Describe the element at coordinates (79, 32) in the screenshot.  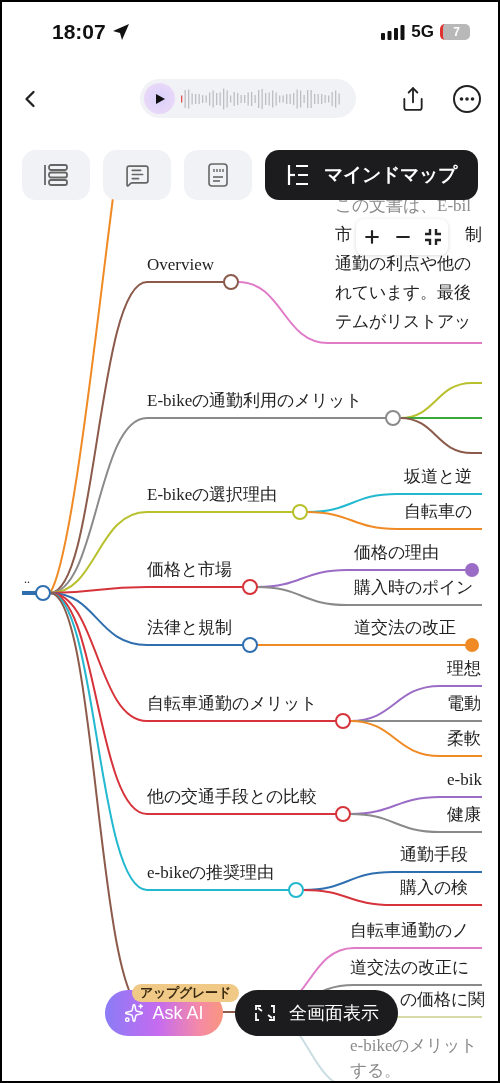
I see `status-time: 18:07` at that location.